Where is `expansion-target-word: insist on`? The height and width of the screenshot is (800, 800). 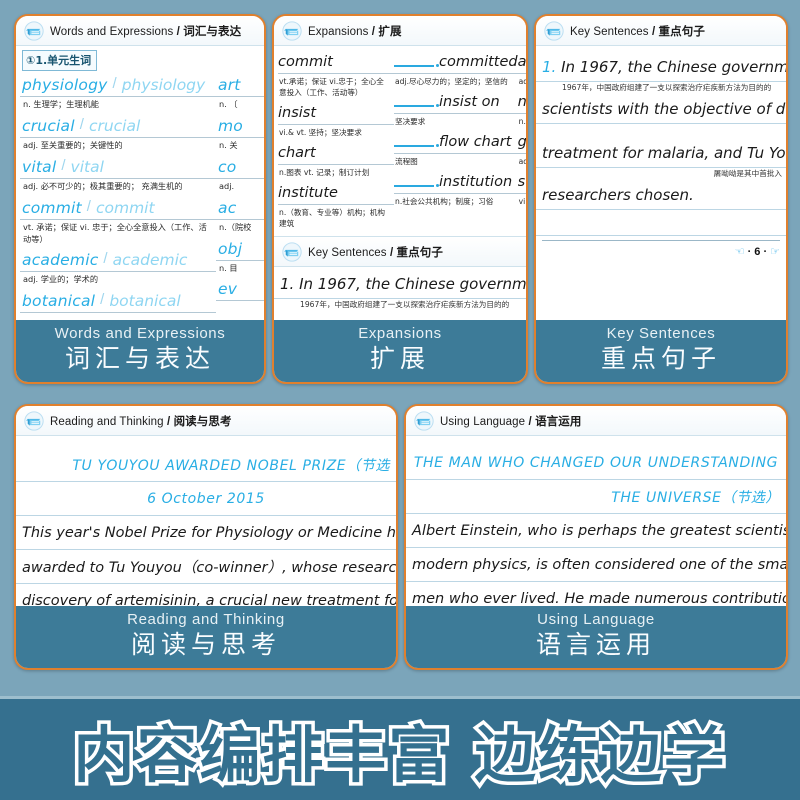 expansion-target-word: insist on is located at coordinates (469, 102).